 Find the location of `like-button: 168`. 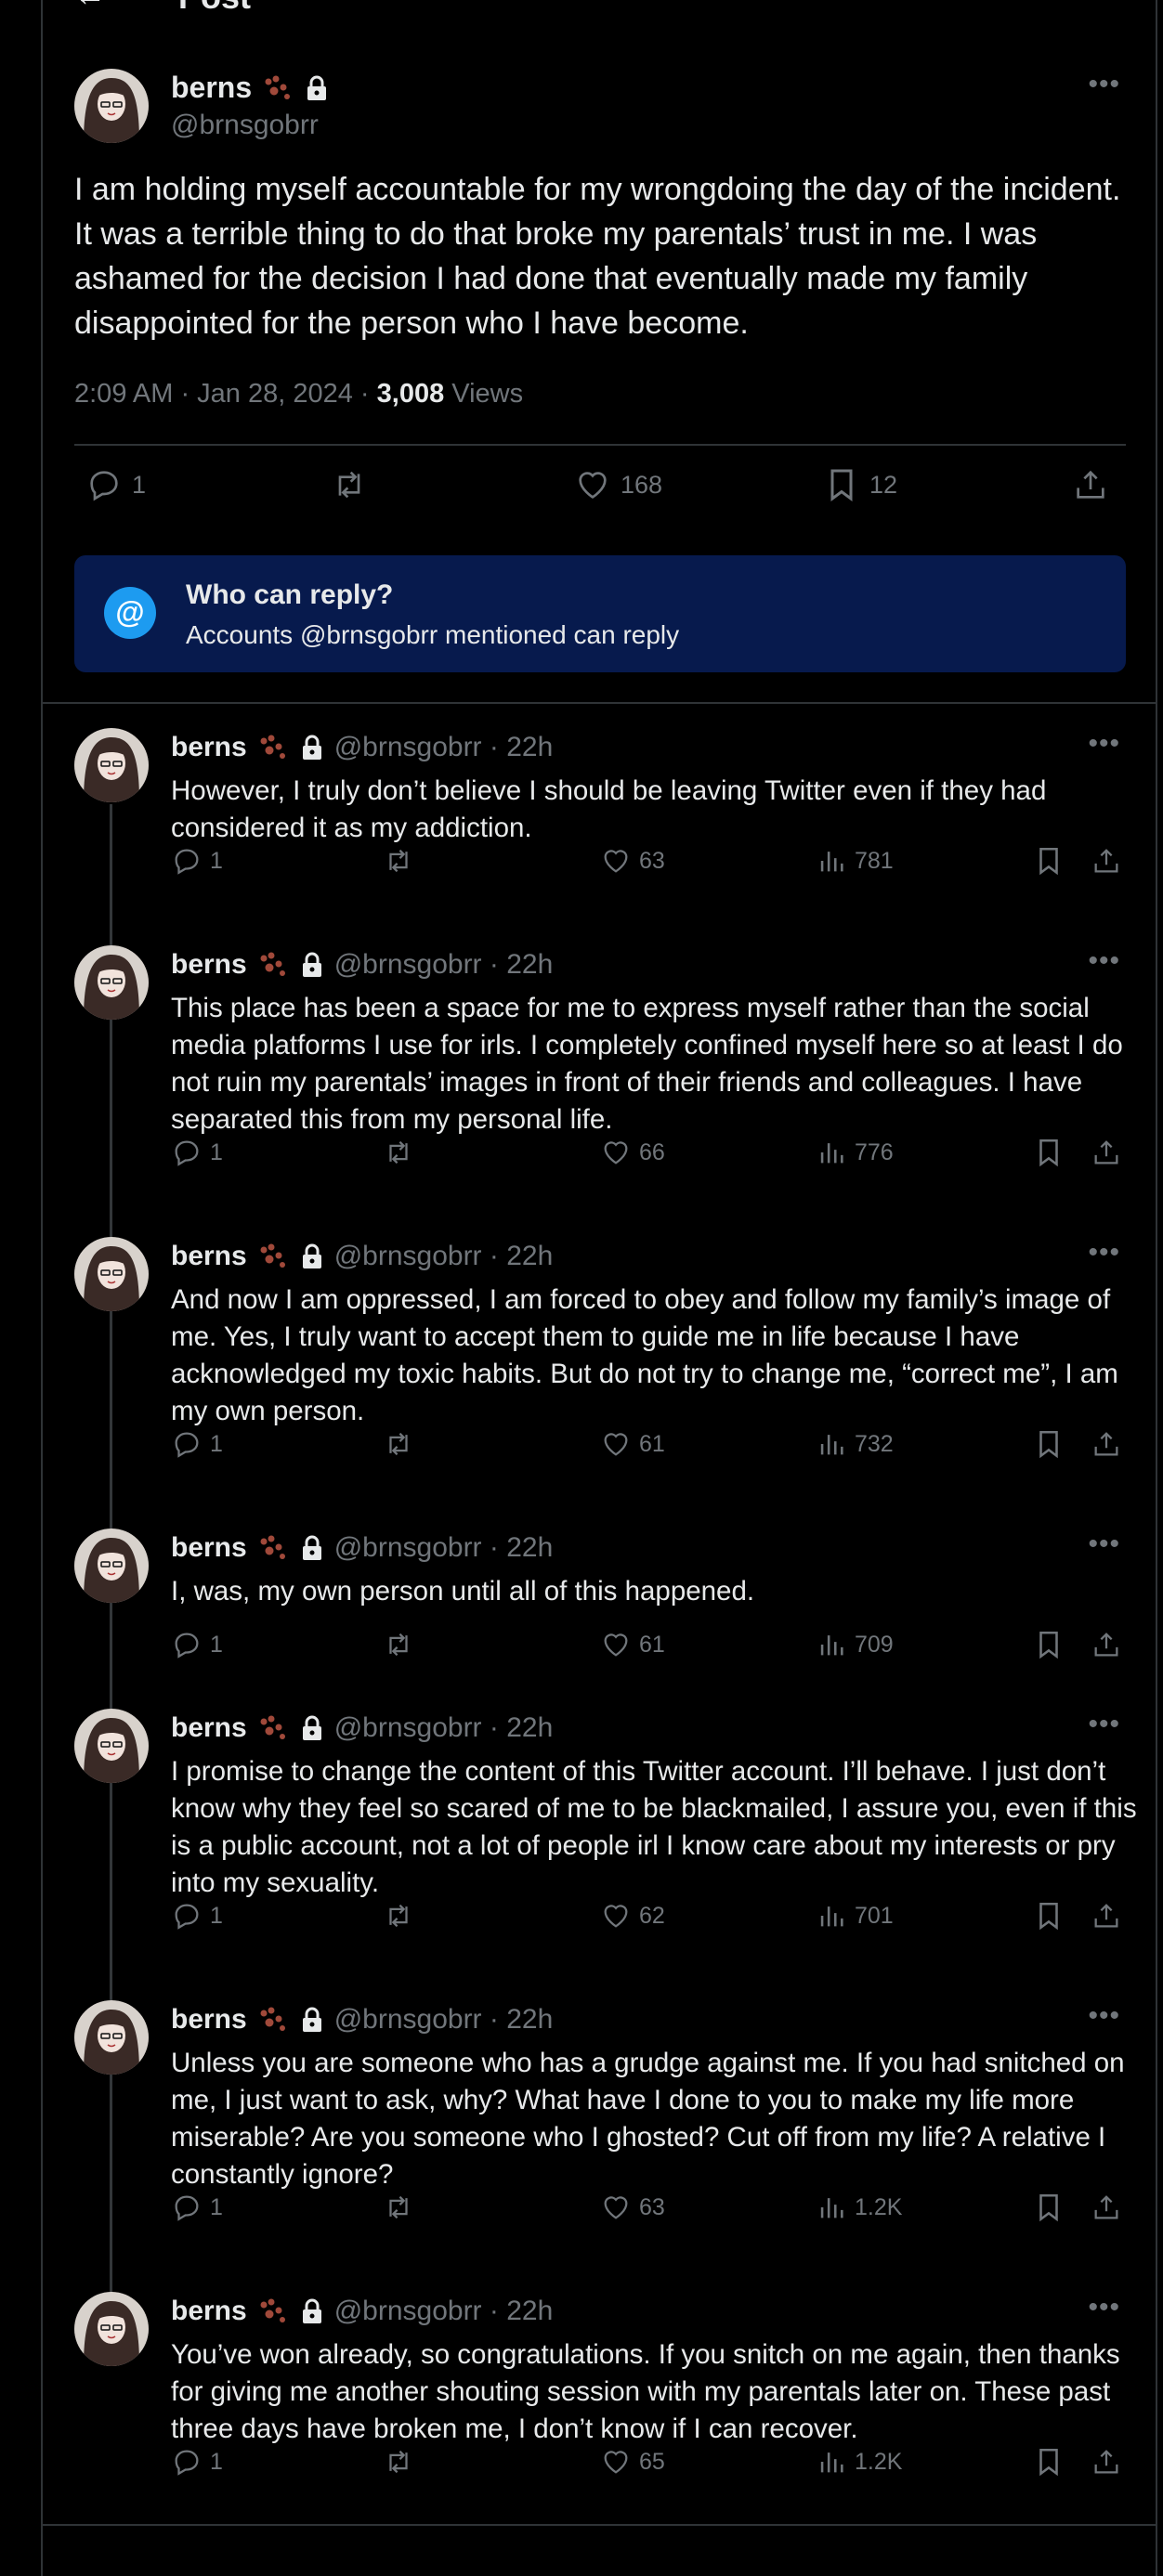

like-button: 168 is located at coordinates (618, 485).